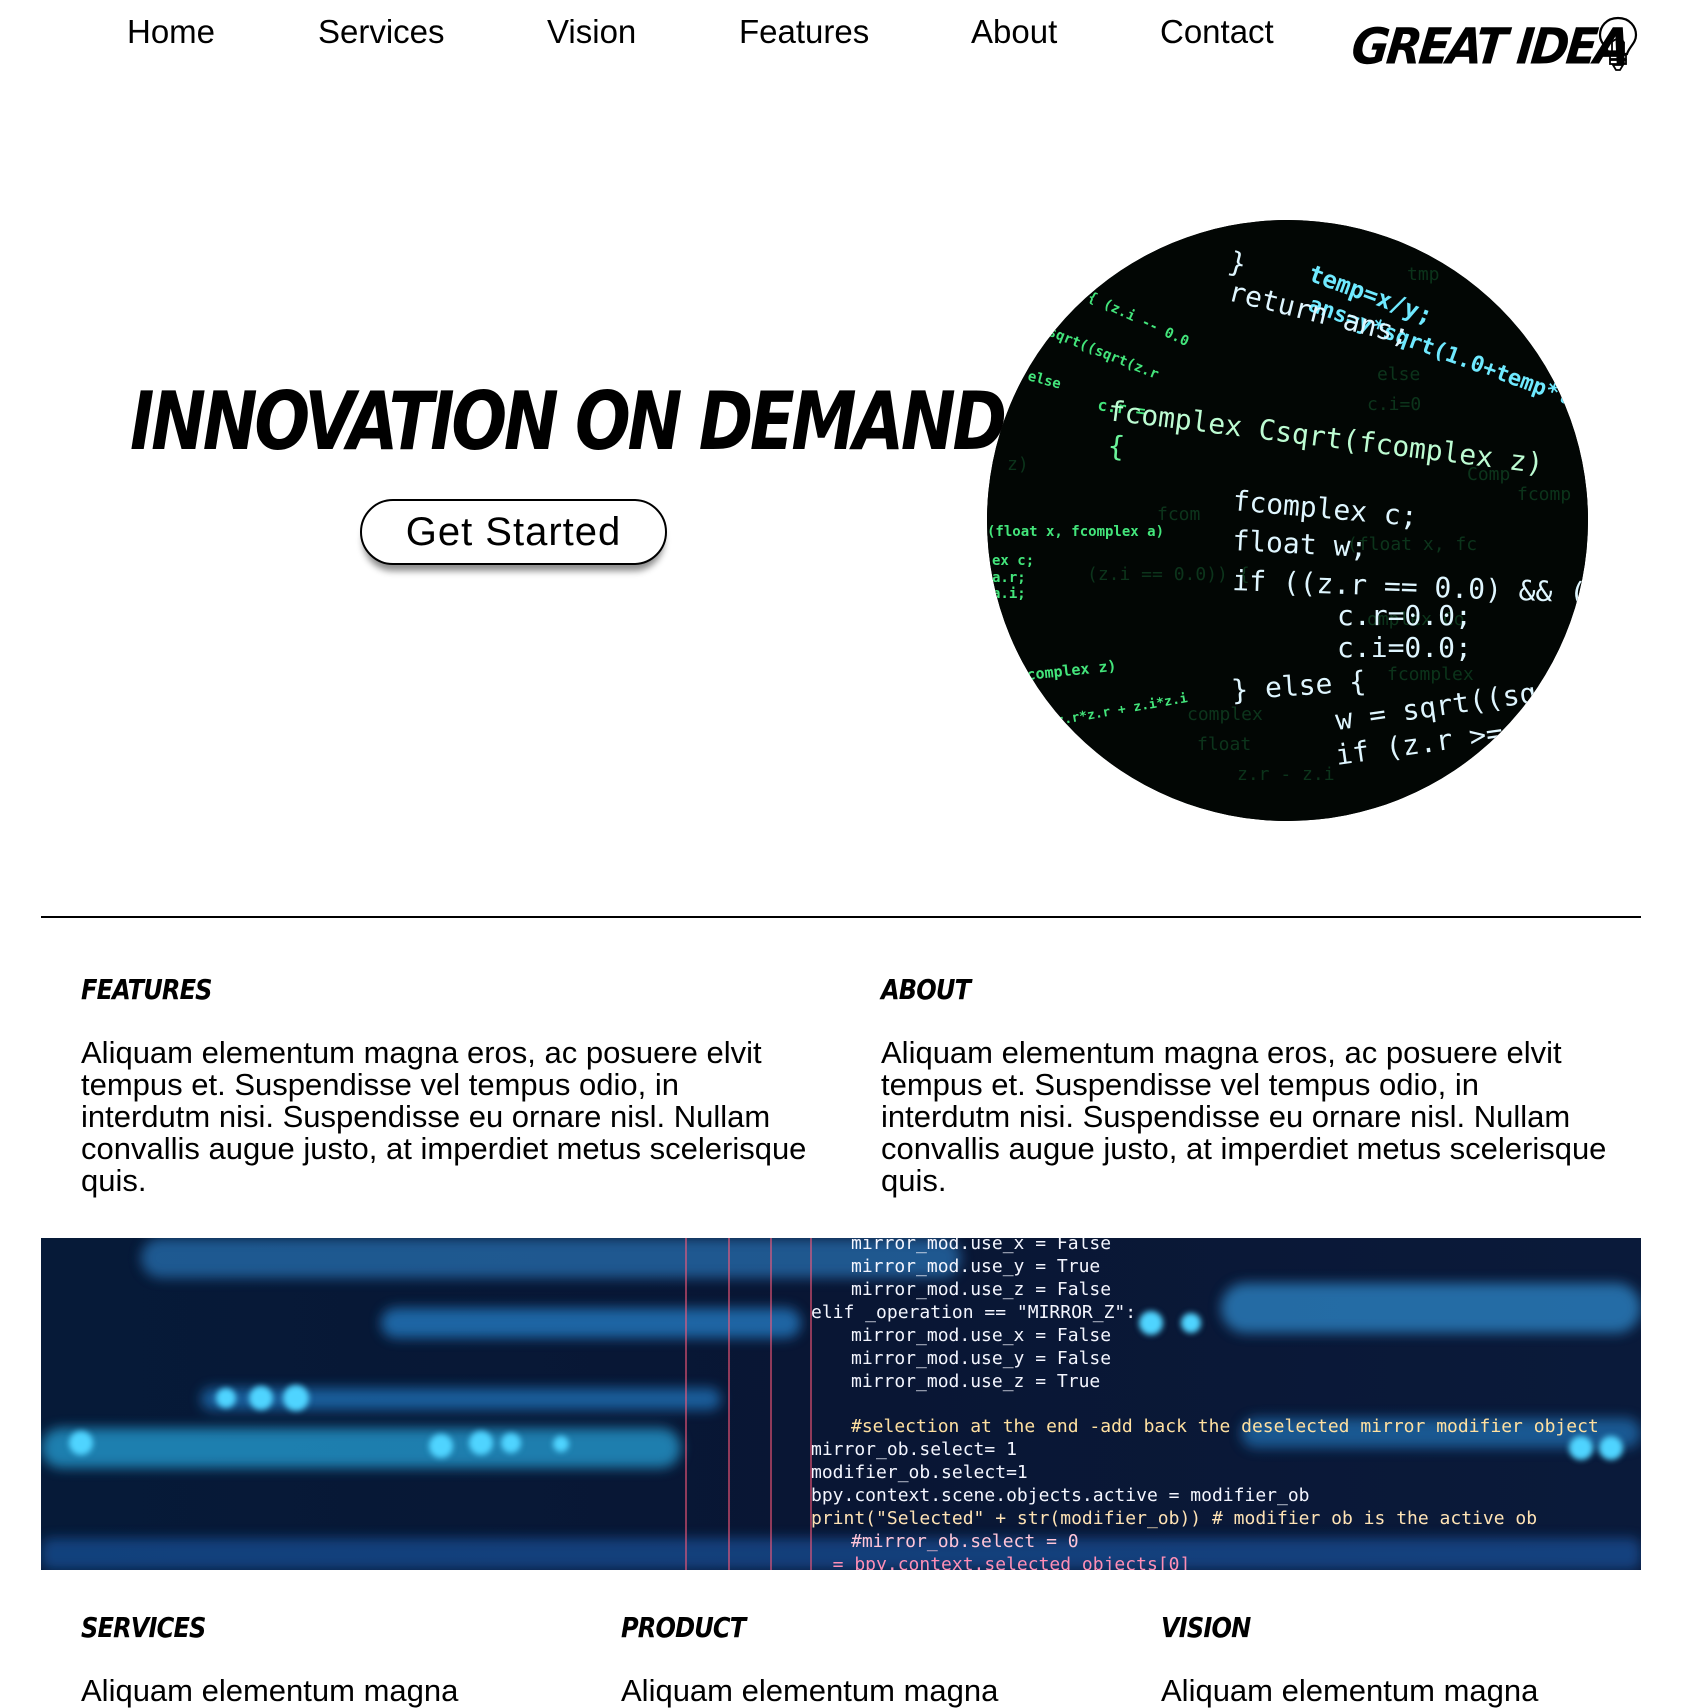  Describe the element at coordinates (683, 1627) in the screenshot. I see `product-heading: PRODUCT` at that location.